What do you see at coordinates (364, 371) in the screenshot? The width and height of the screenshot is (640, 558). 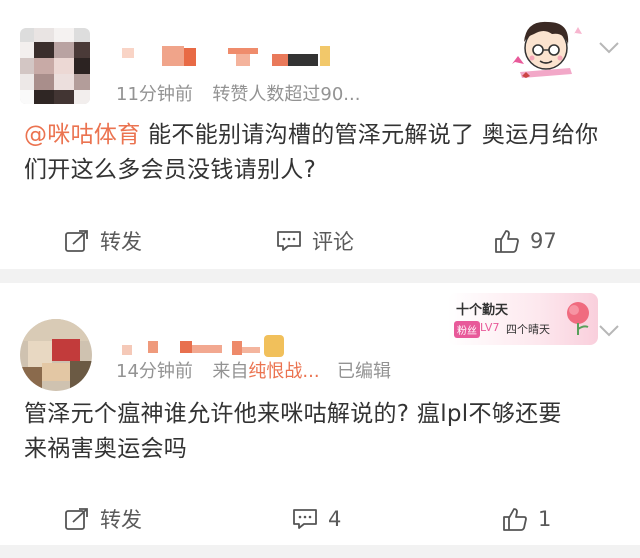 I see `edited-label: 已编辑` at bounding box center [364, 371].